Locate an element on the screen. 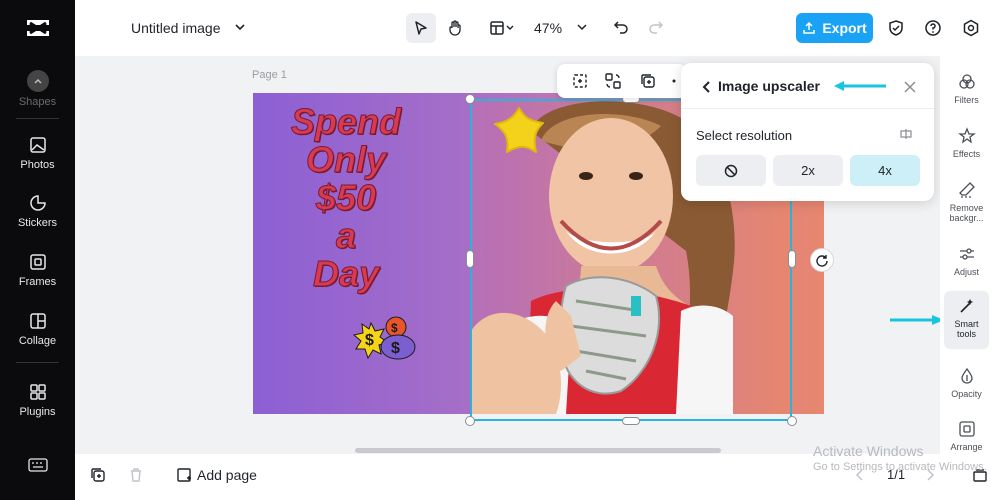  filters-icon is located at coordinates (966, 81).